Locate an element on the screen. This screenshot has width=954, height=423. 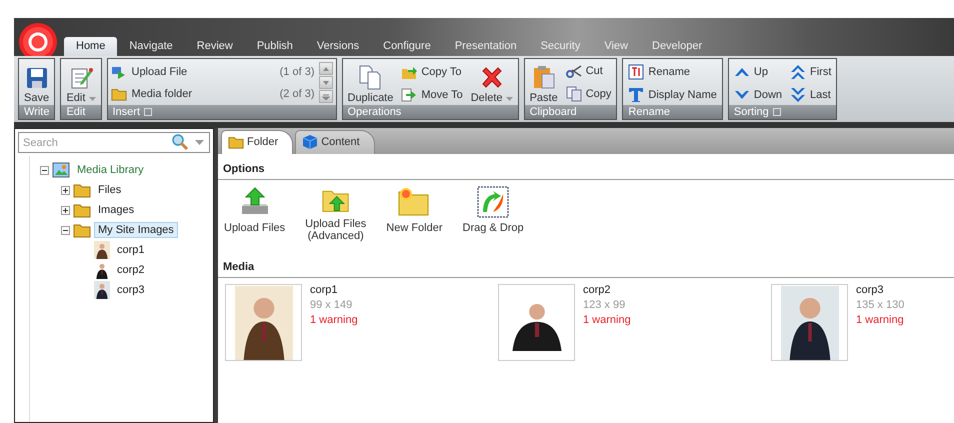
tree-item: corp1 is located at coordinates (131, 250).